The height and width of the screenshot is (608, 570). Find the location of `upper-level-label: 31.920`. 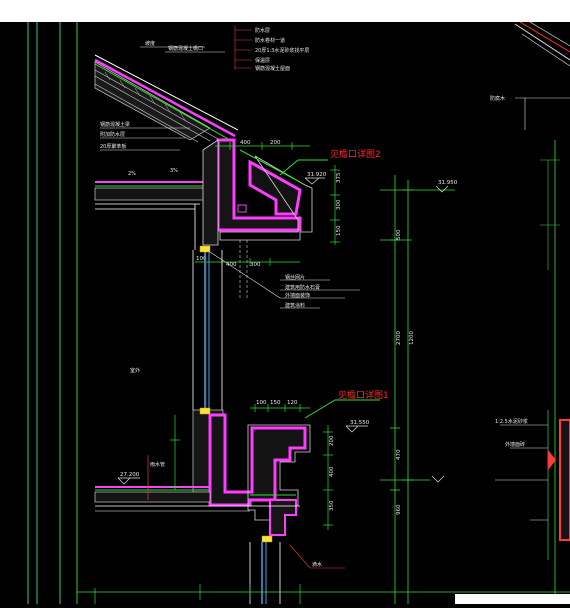

upper-level-label: 31.920 is located at coordinates (317, 175).